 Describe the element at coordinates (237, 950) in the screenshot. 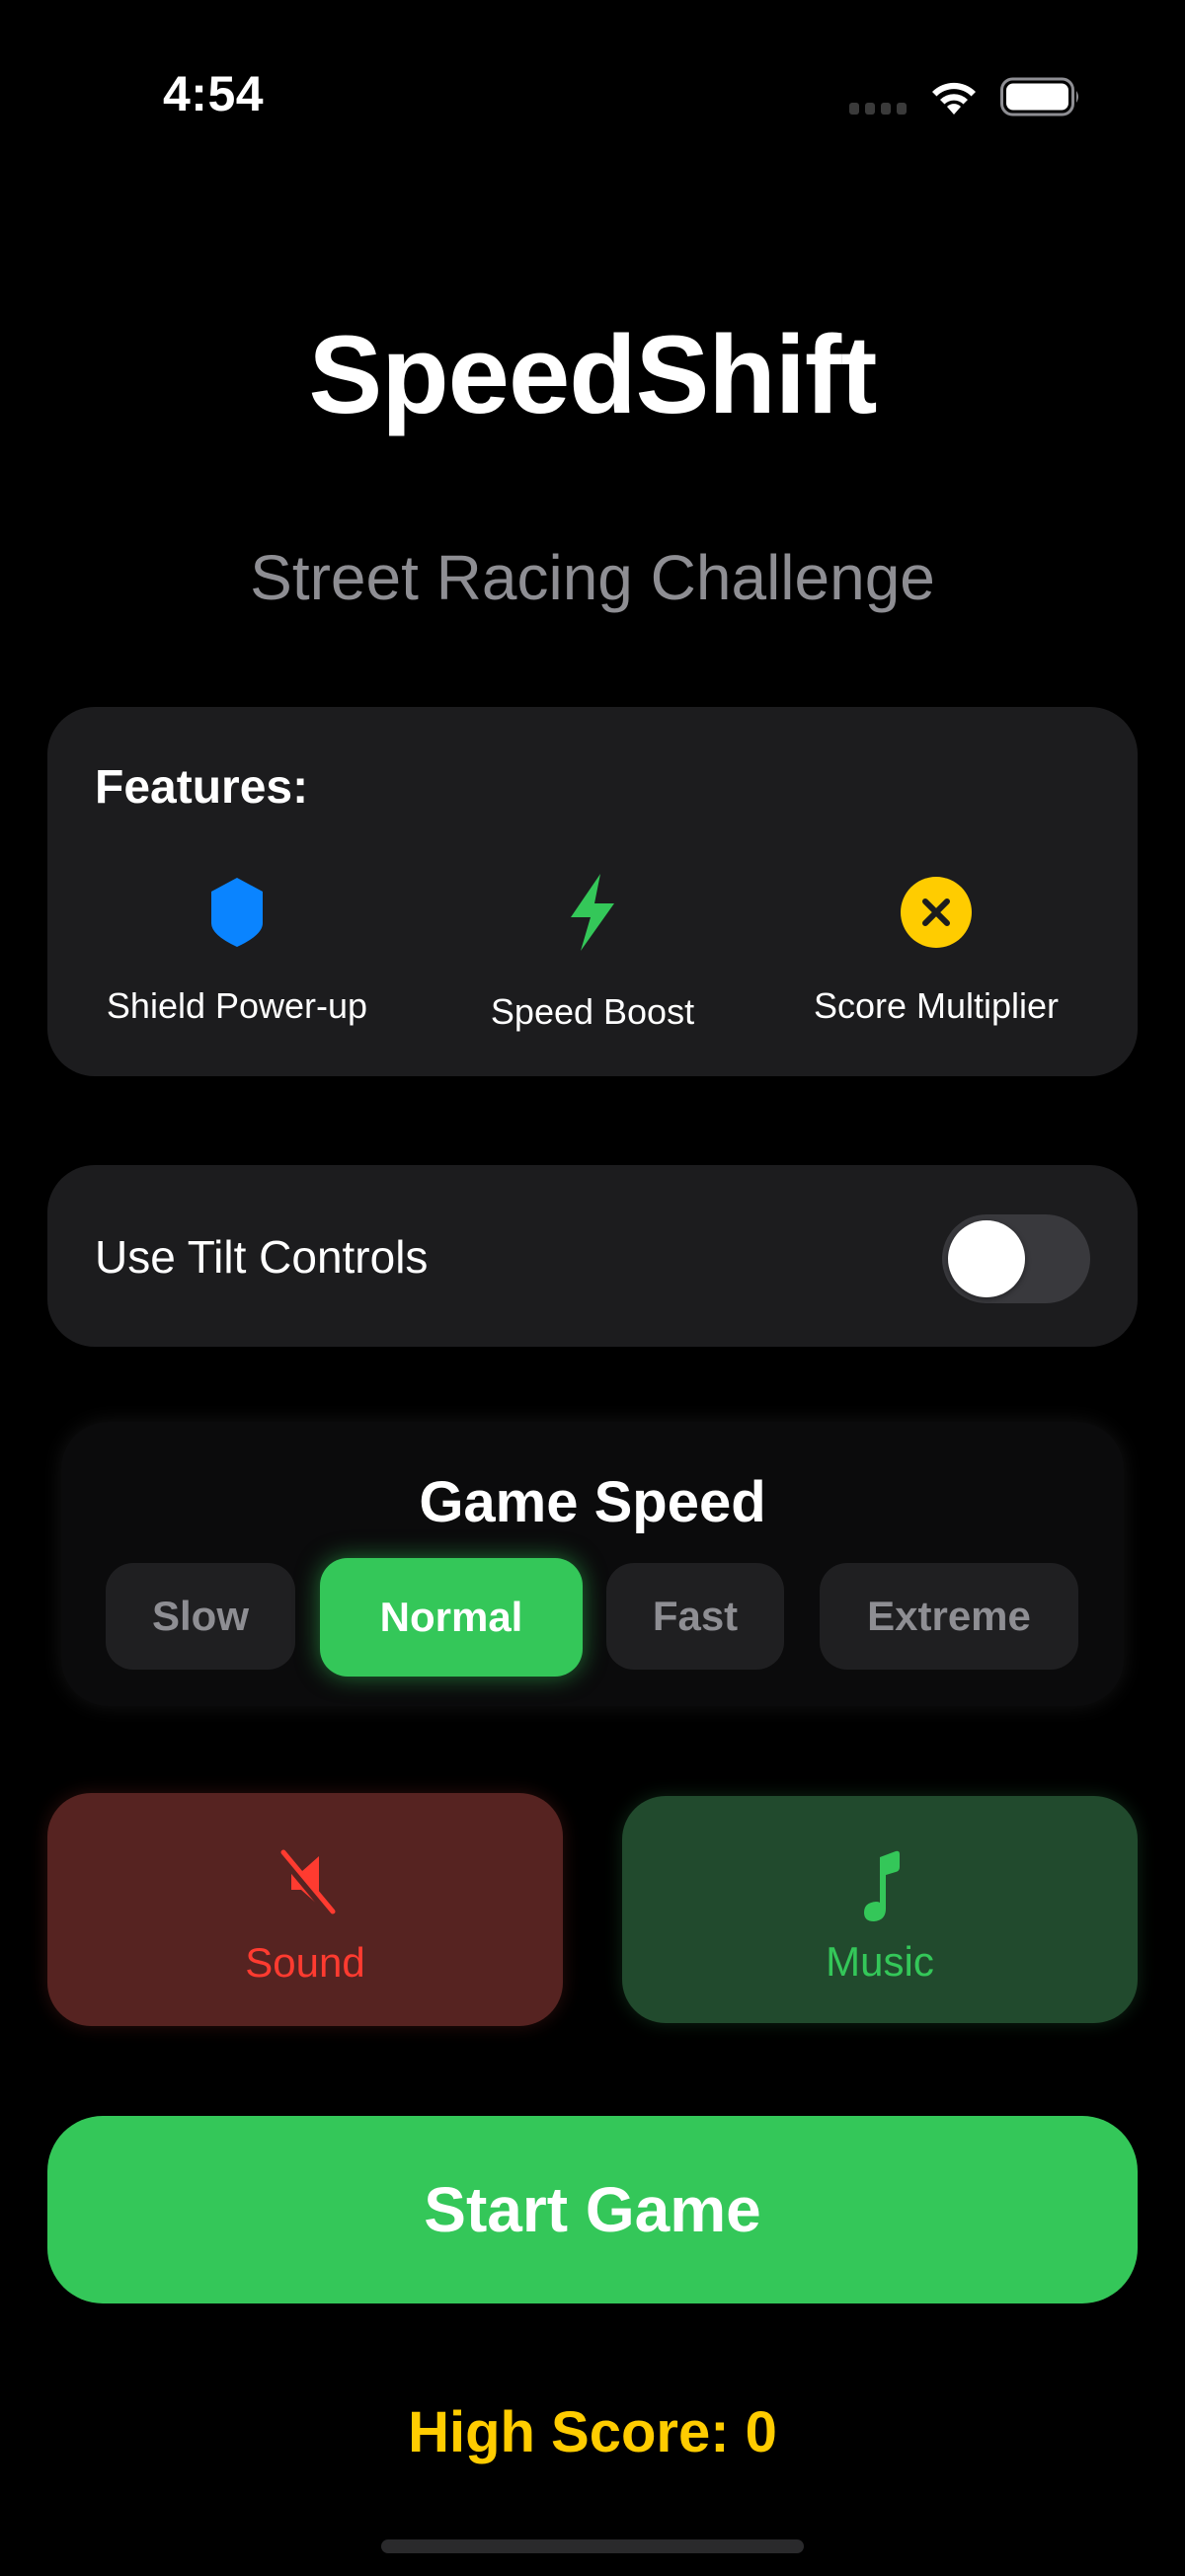

I see `feature-shield-power-up: Shield Power-up` at that location.